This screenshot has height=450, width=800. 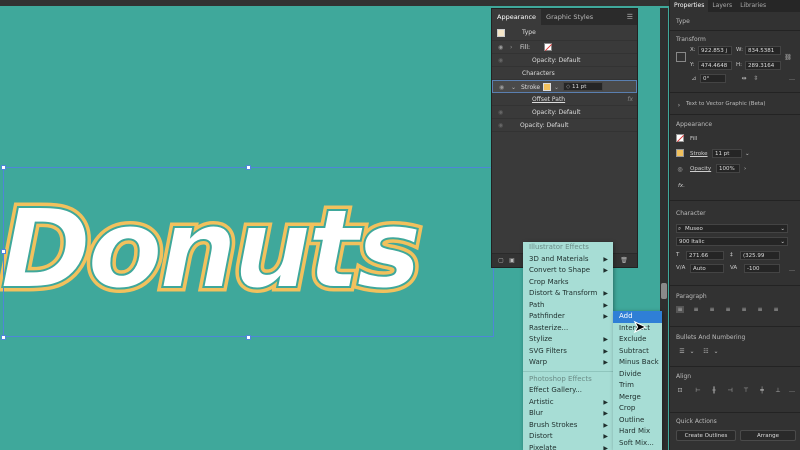 What do you see at coordinates (248, 167) in the screenshot?
I see `bbox-handle-tm` at bounding box center [248, 167].